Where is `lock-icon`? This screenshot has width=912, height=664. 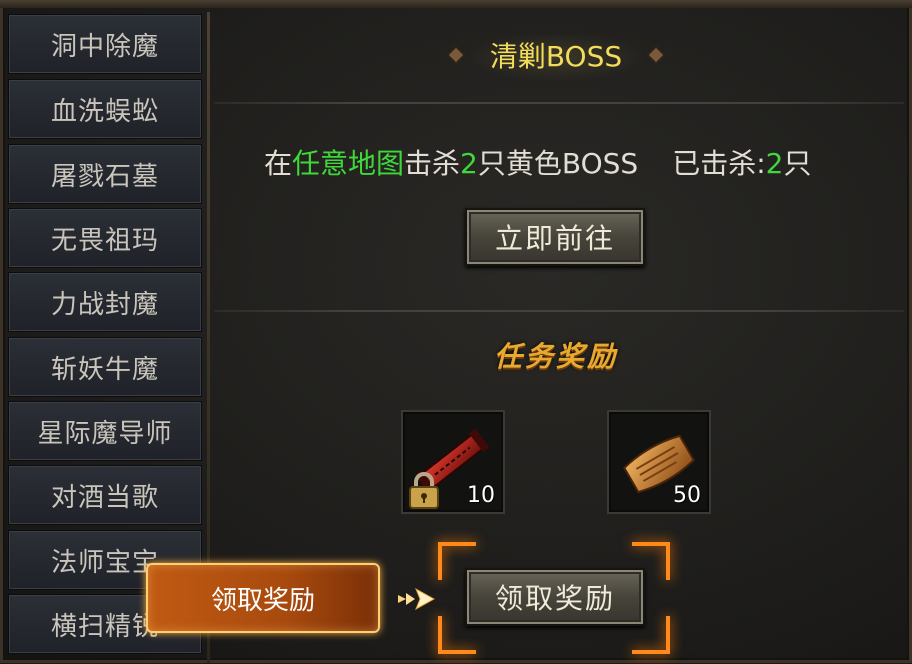 lock-icon is located at coordinates (424, 490).